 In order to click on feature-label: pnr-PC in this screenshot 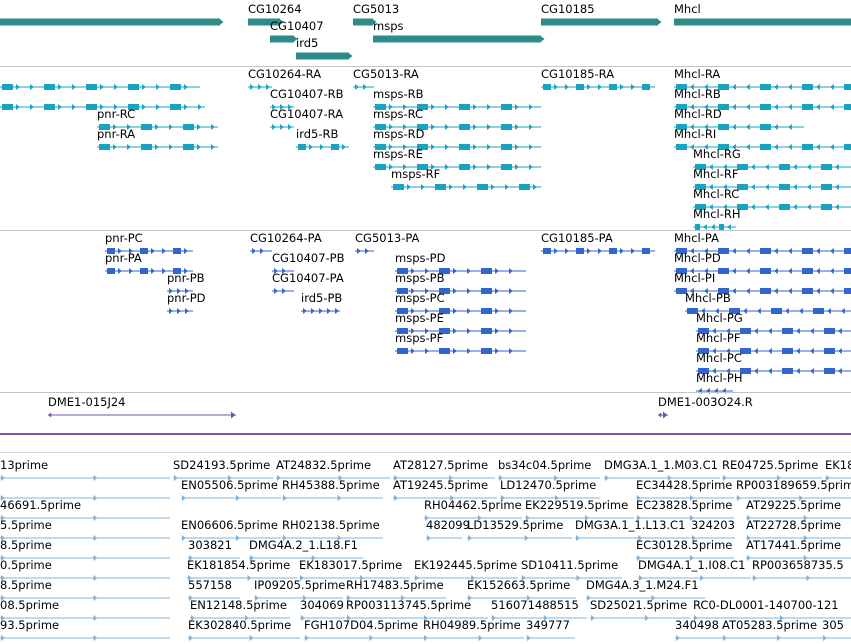, I will do `click(124, 238)`.